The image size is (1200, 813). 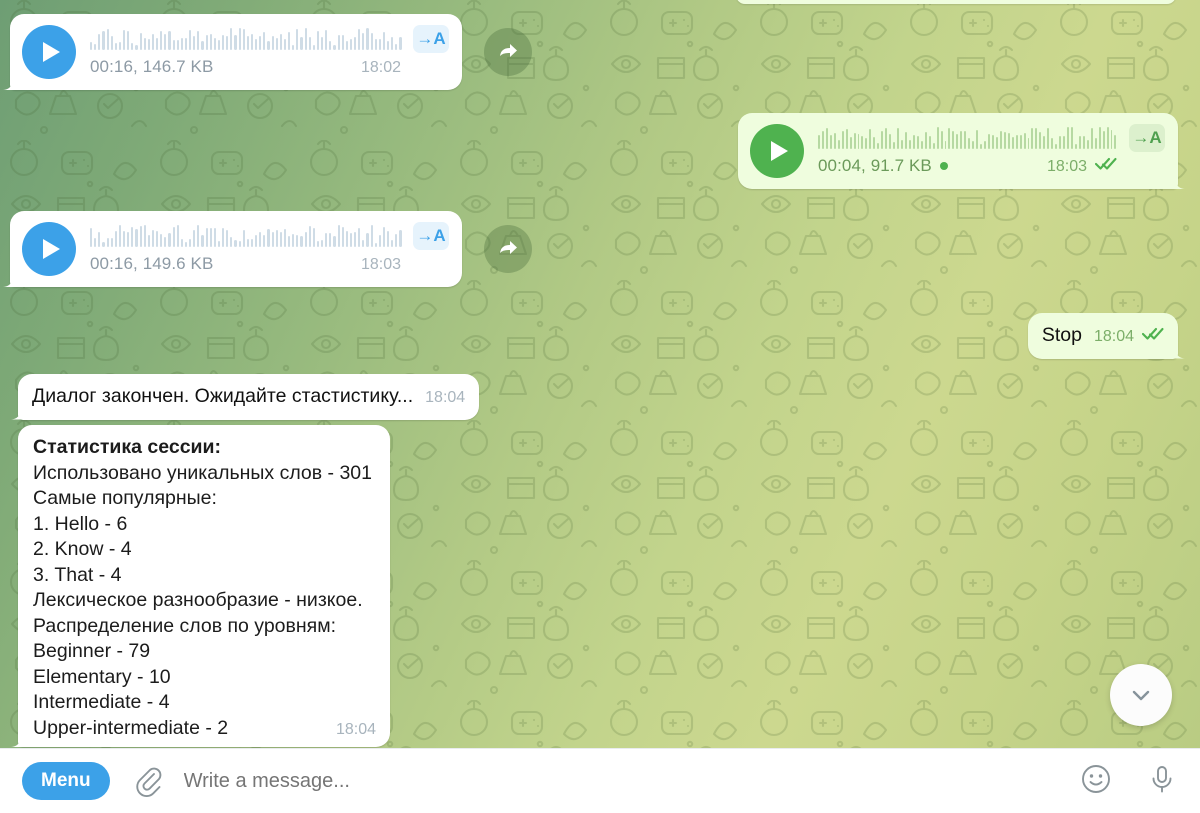 What do you see at coordinates (102, 676) in the screenshot?
I see `statistics-line: Elementary - 10` at bounding box center [102, 676].